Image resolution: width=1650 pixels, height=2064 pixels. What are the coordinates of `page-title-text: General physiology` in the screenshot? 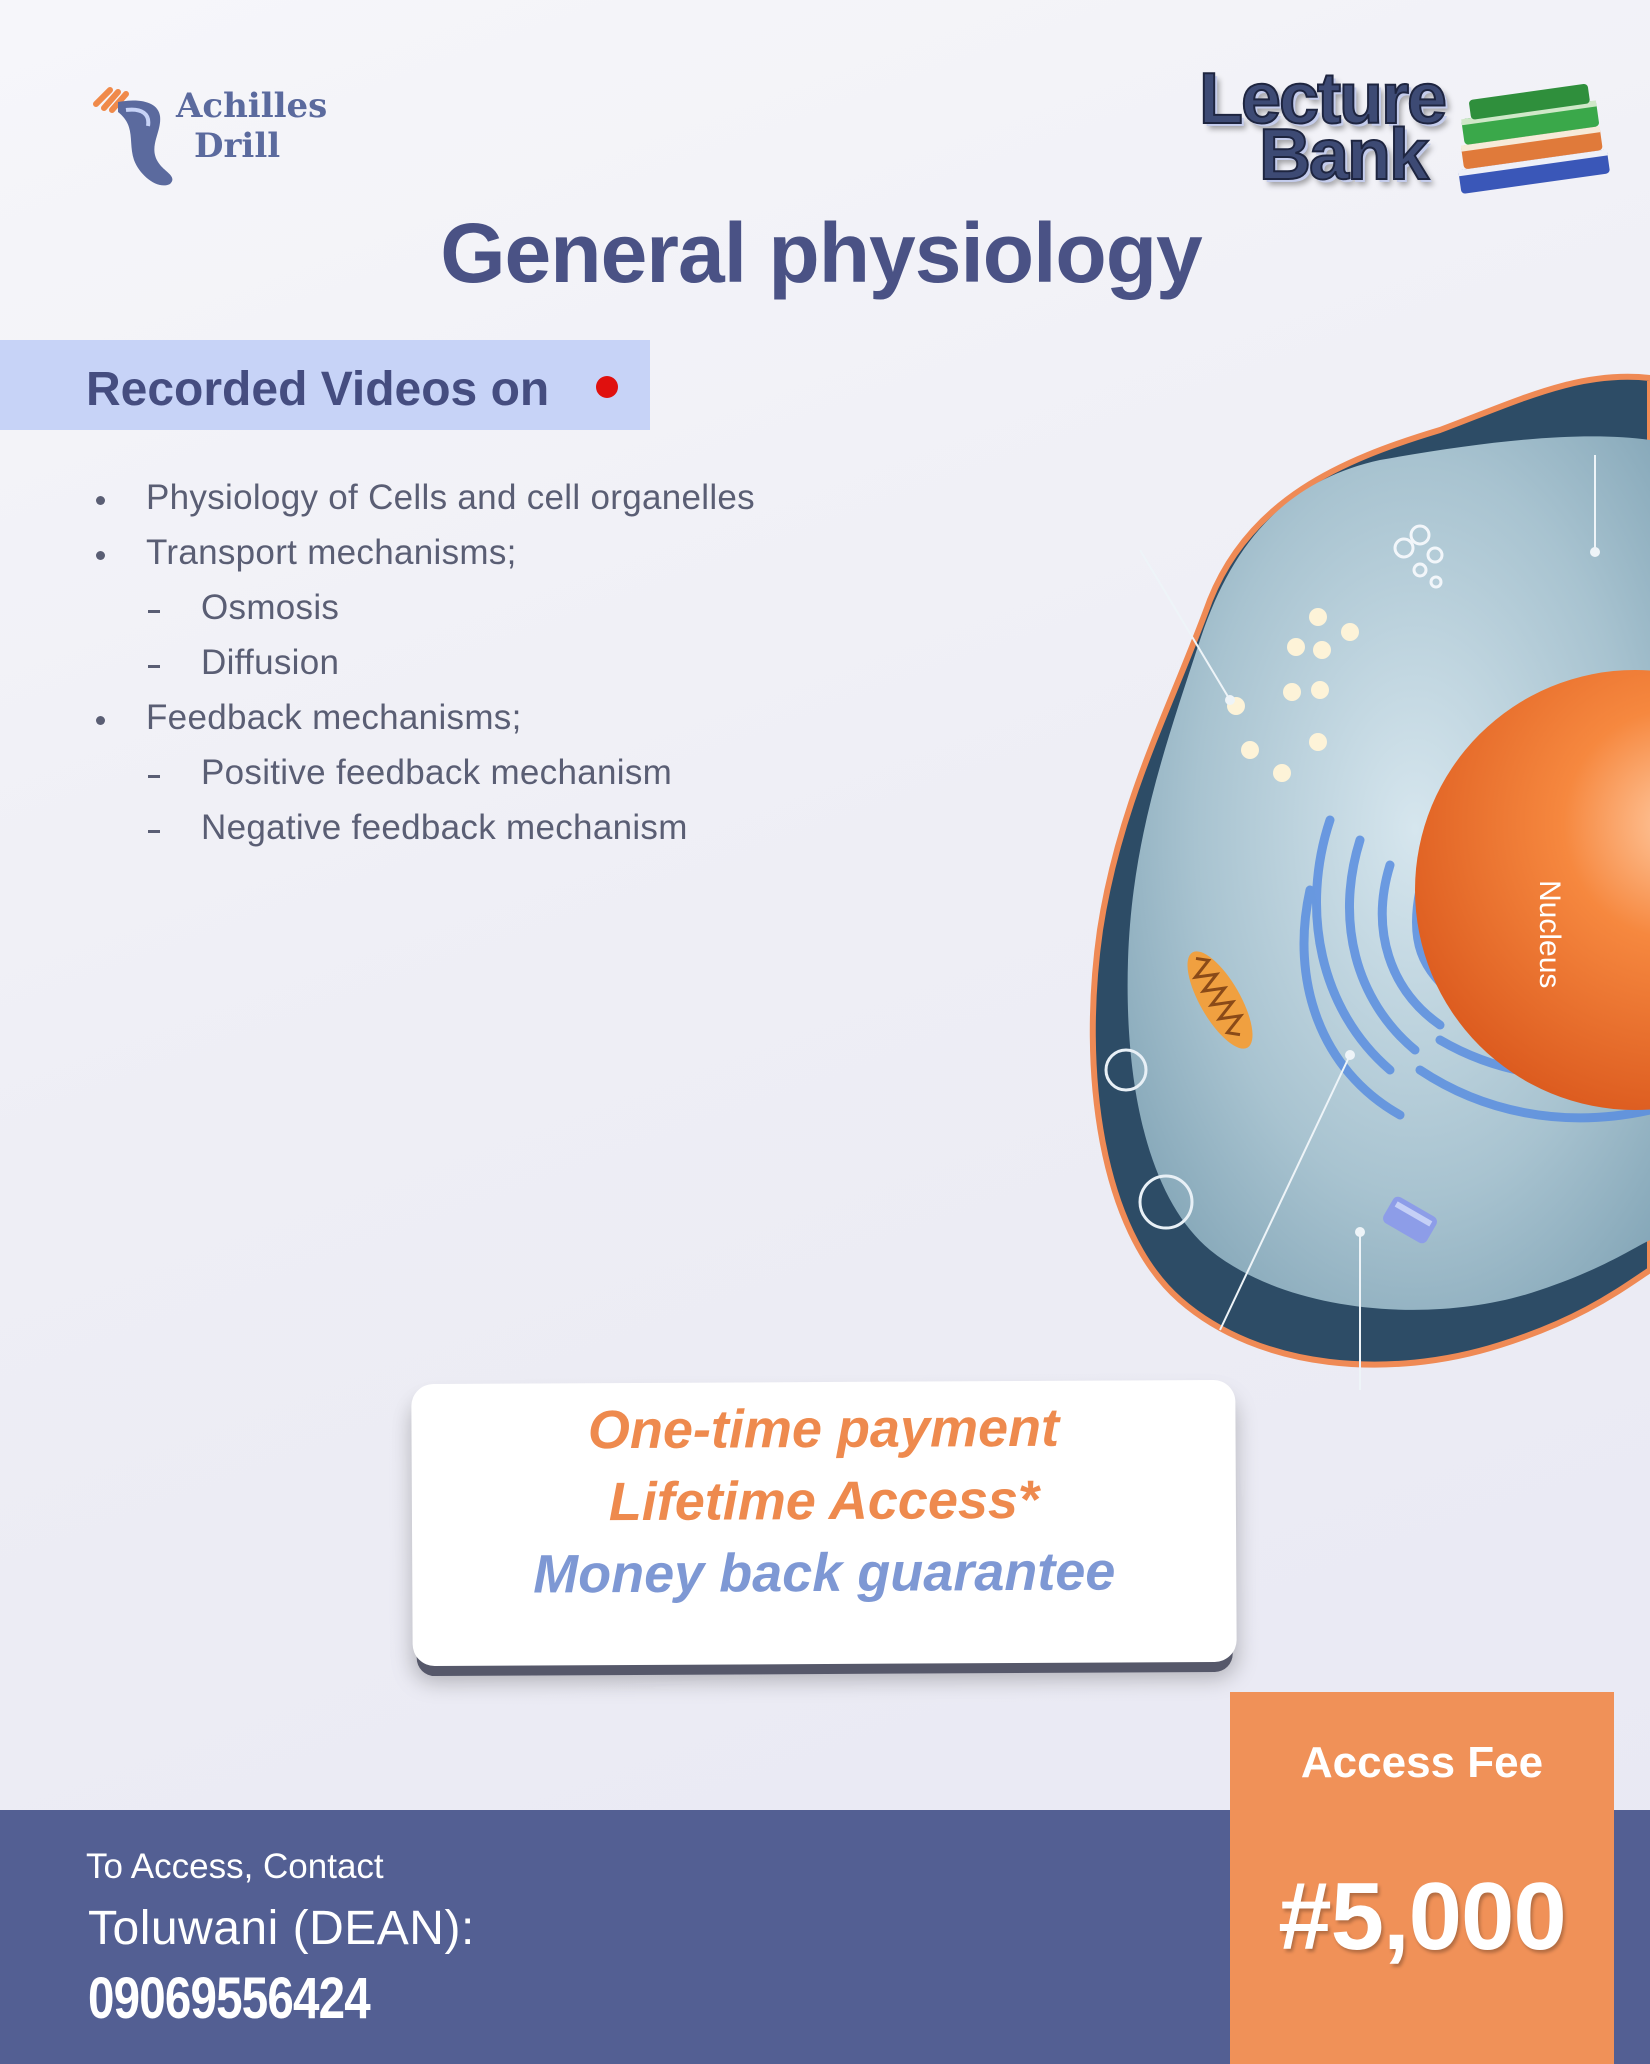 It's located at (821, 253).